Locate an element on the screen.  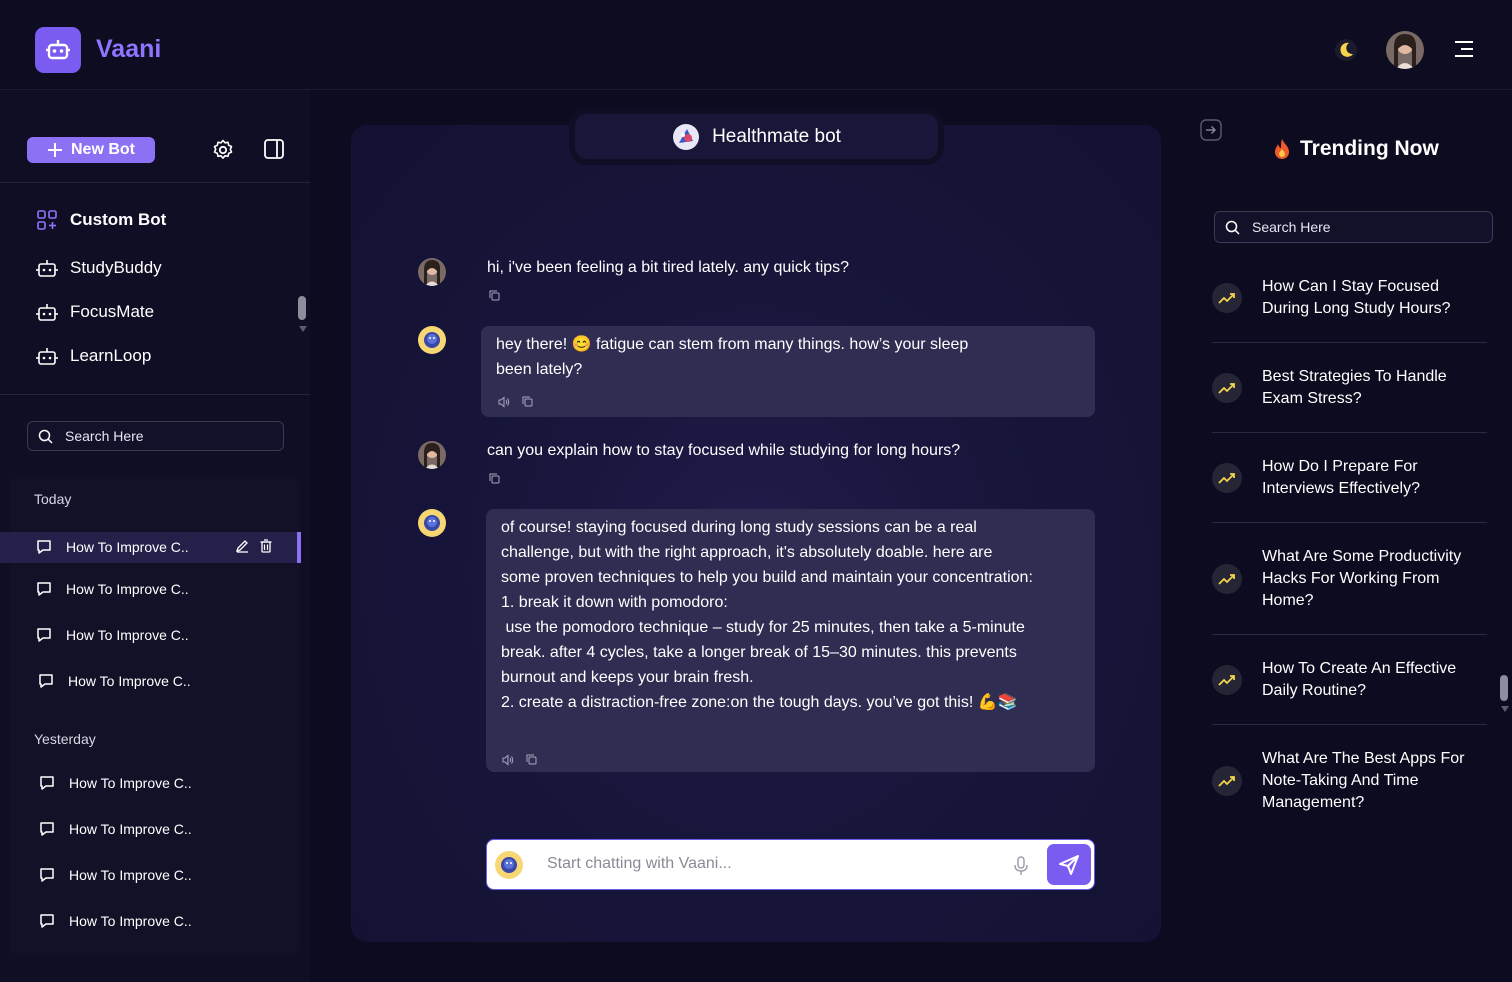
fire-icon is located at coordinates (1282, 149).